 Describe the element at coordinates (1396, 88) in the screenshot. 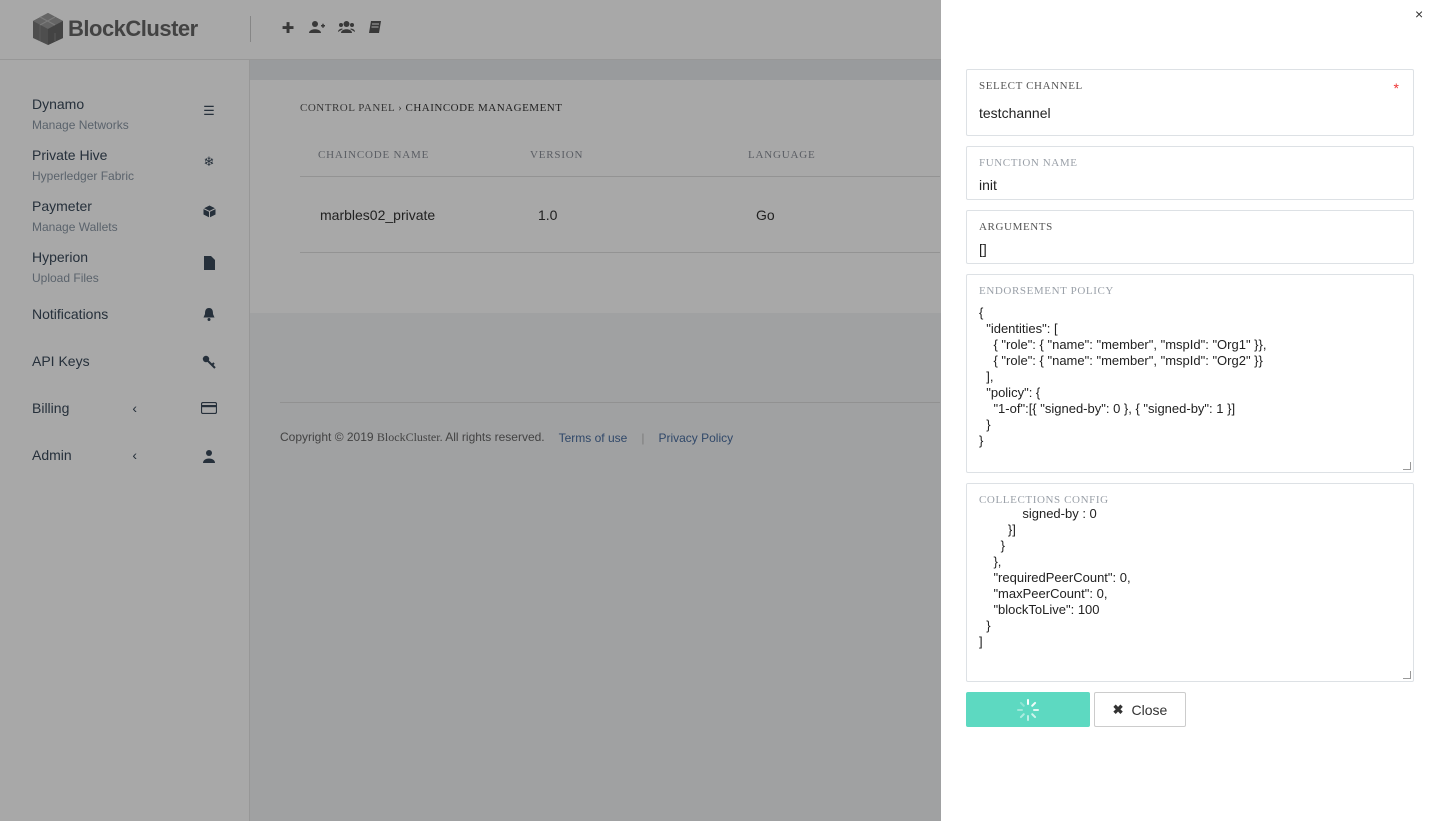

I see `required-indicator: *` at that location.